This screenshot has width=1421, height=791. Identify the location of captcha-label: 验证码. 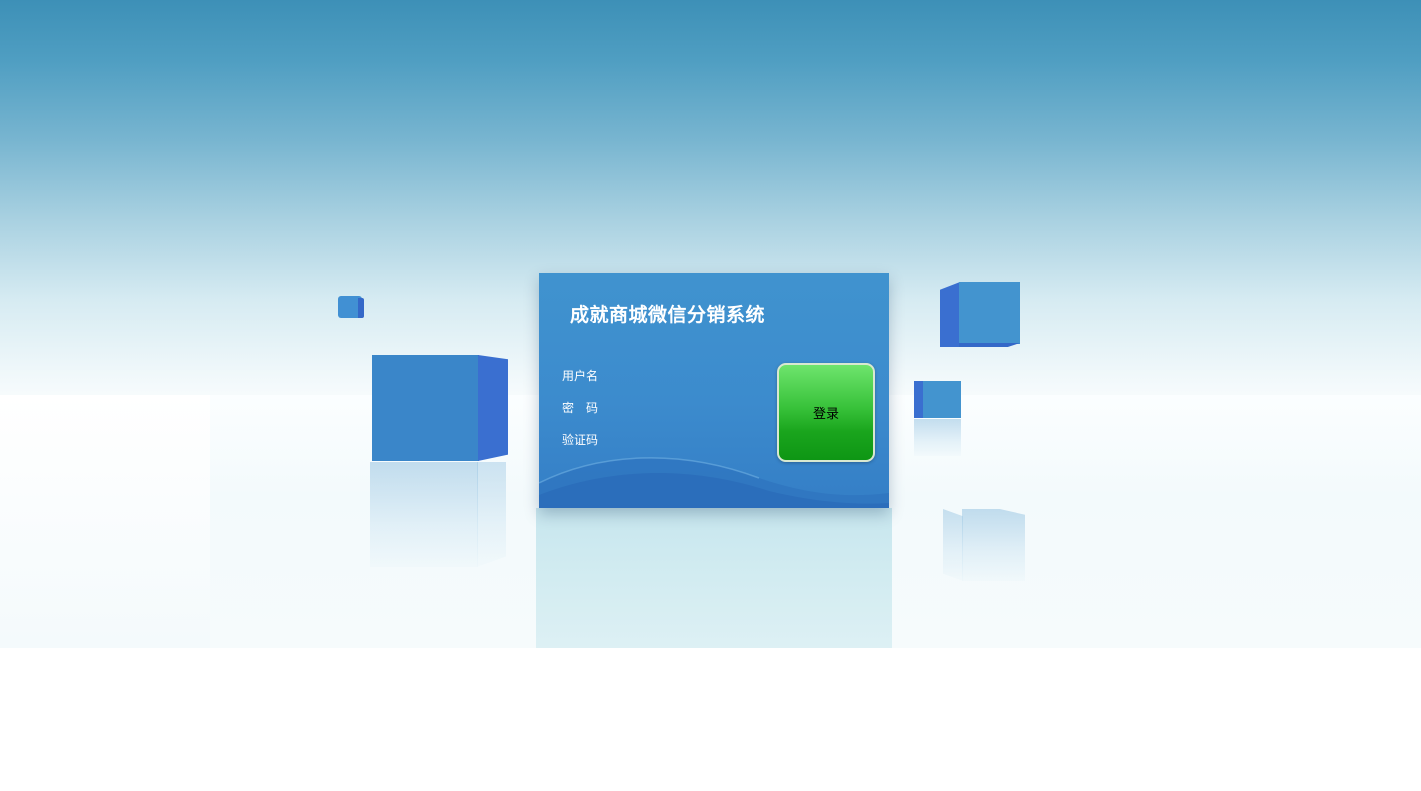
(580, 440).